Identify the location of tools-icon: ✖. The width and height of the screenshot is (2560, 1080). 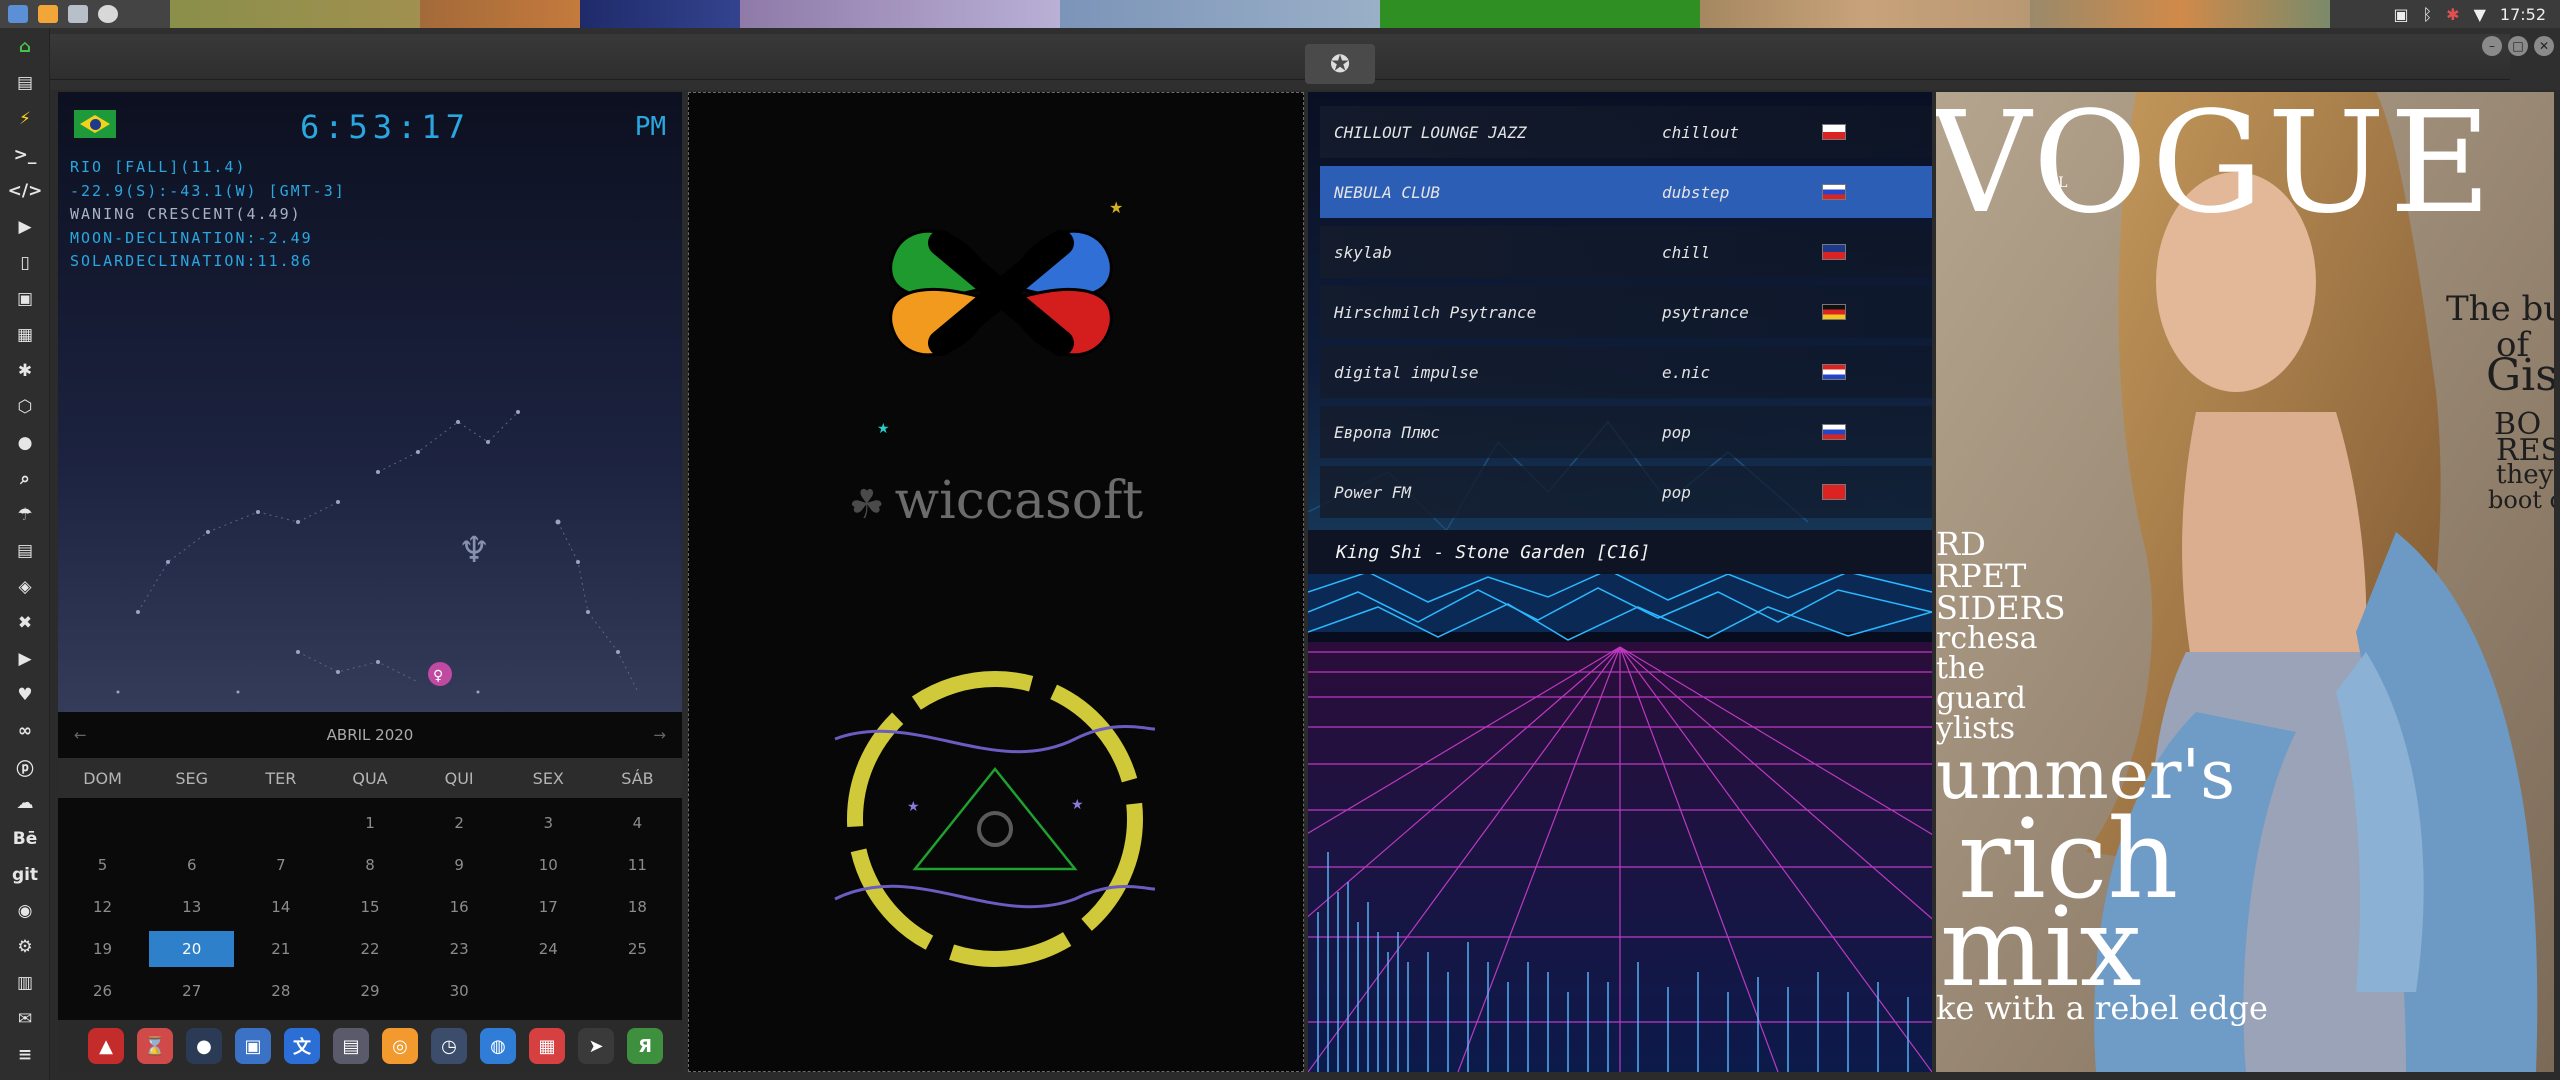
(25, 623).